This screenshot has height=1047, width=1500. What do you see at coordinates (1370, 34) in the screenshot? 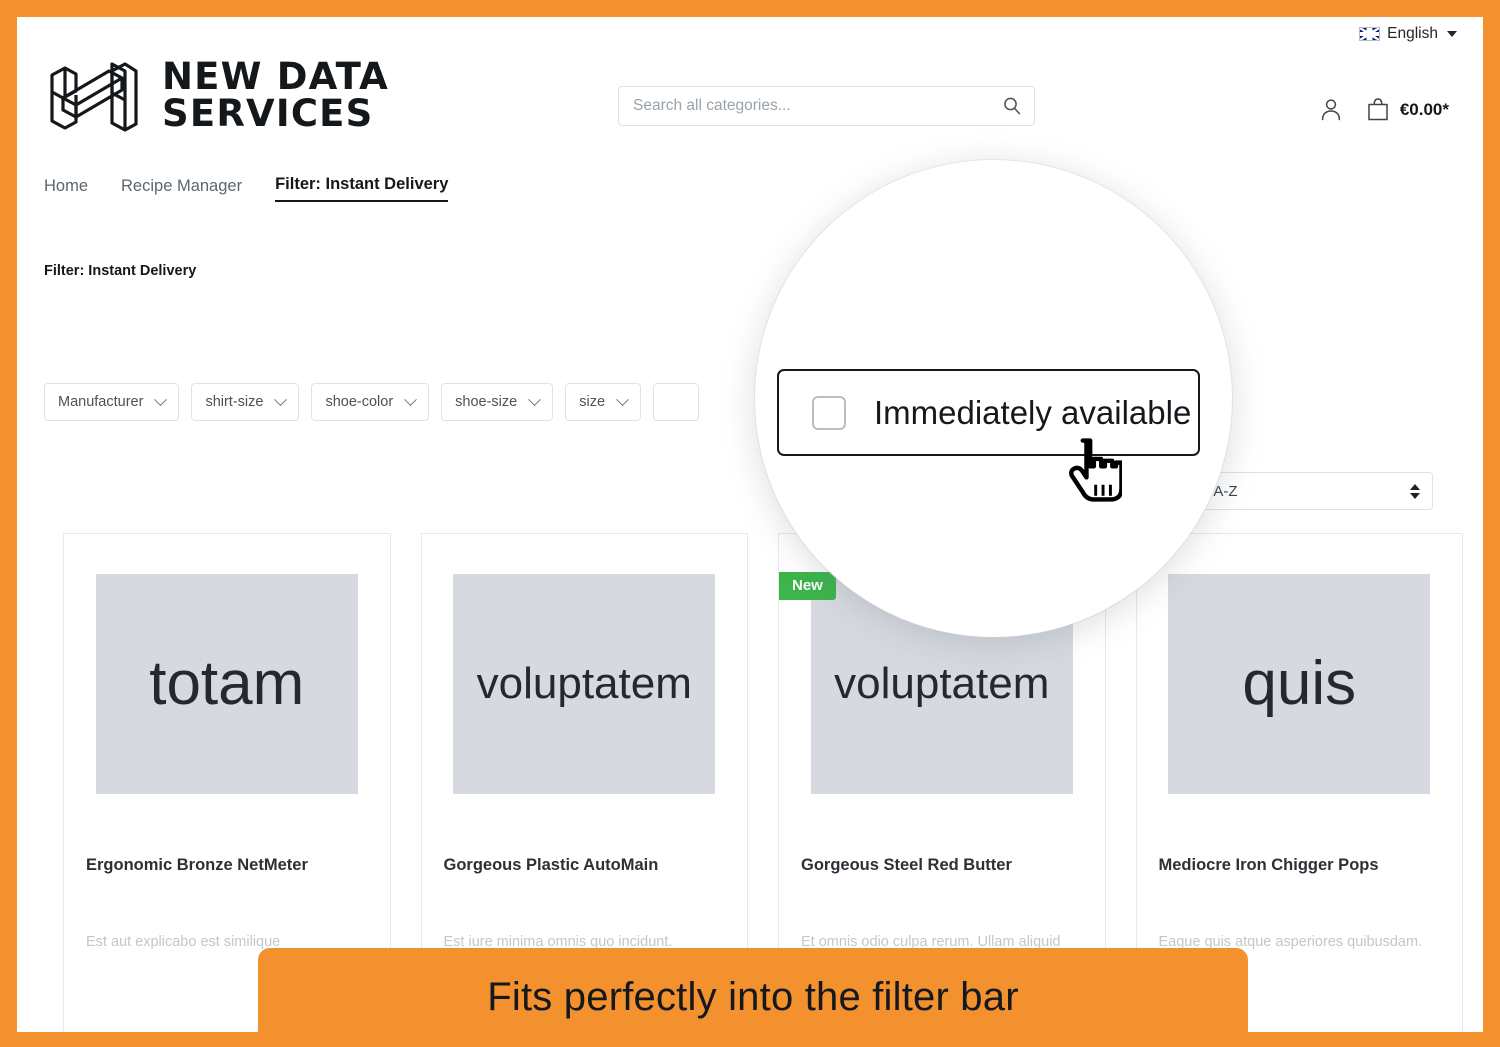
I see `uk-flag-icon` at bounding box center [1370, 34].